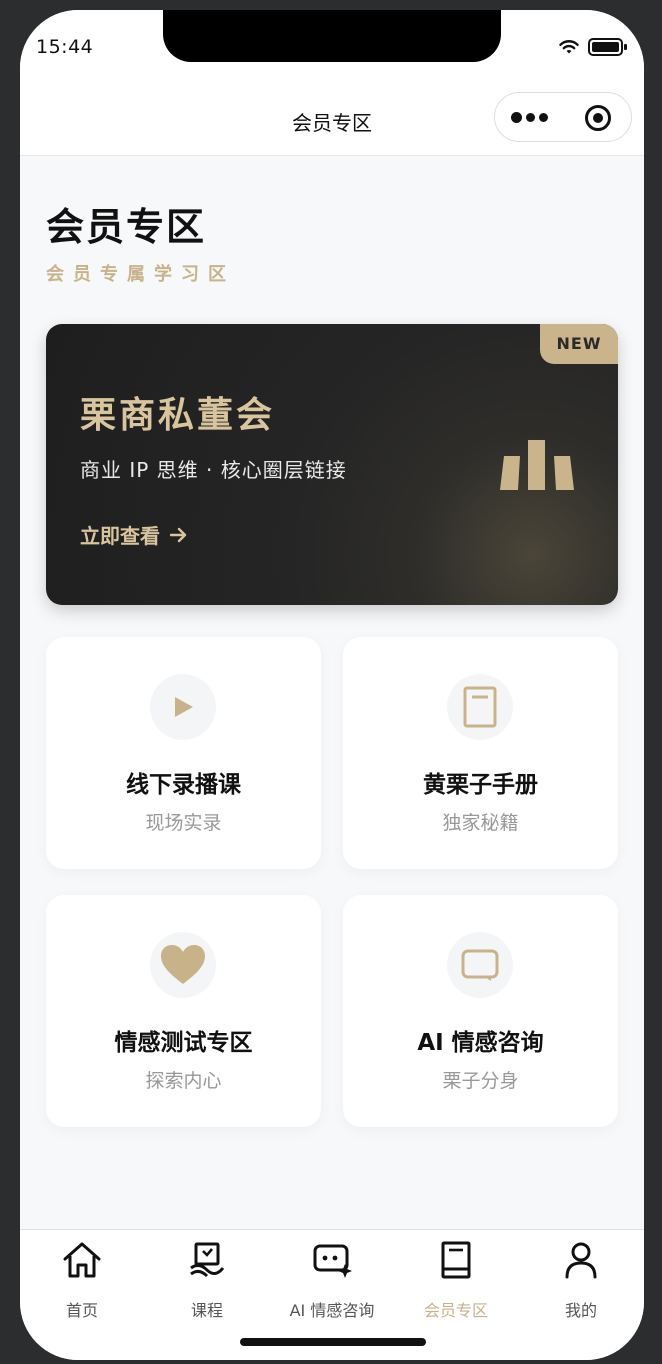  What do you see at coordinates (178, 534) in the screenshot?
I see `arrow-right-icon` at bounding box center [178, 534].